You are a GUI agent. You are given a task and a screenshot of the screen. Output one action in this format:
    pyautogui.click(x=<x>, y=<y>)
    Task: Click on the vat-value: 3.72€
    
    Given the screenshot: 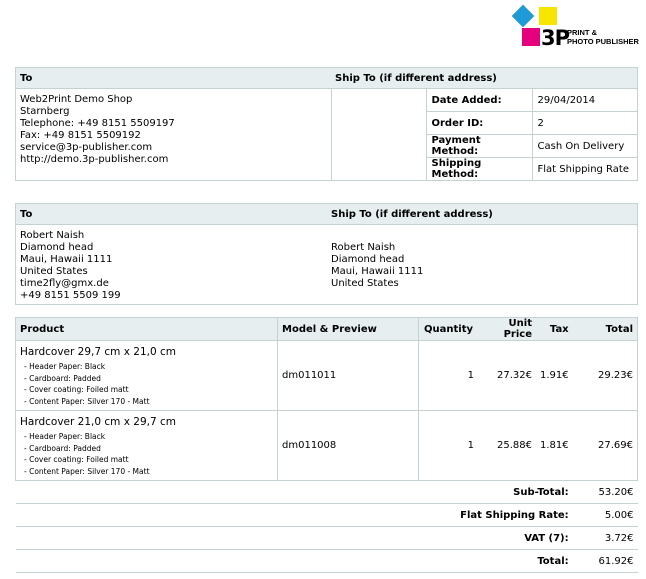 What is the action you would take?
    pyautogui.click(x=605, y=538)
    